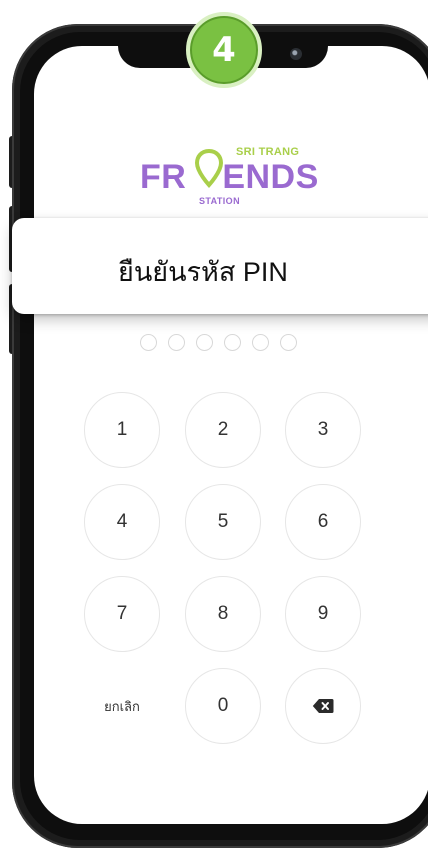 The image size is (428, 852). What do you see at coordinates (296, 54) in the screenshot?
I see `front-camera-icon` at bounding box center [296, 54].